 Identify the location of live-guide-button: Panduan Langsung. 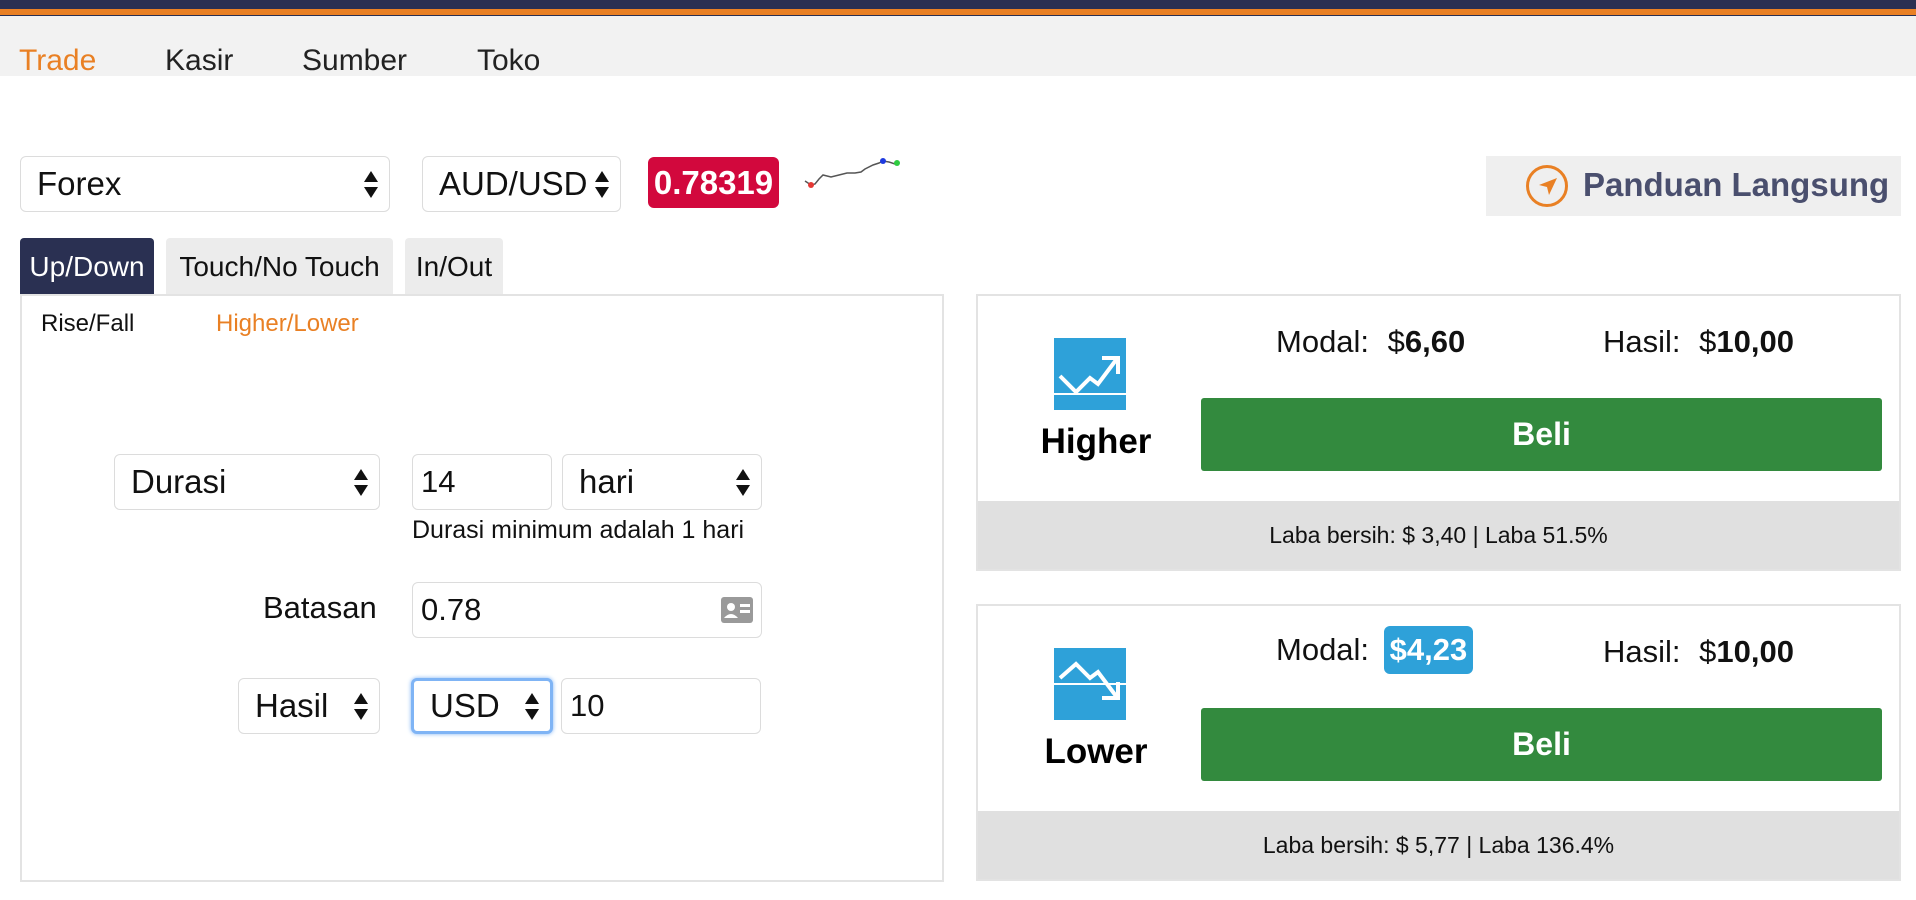
(1693, 186).